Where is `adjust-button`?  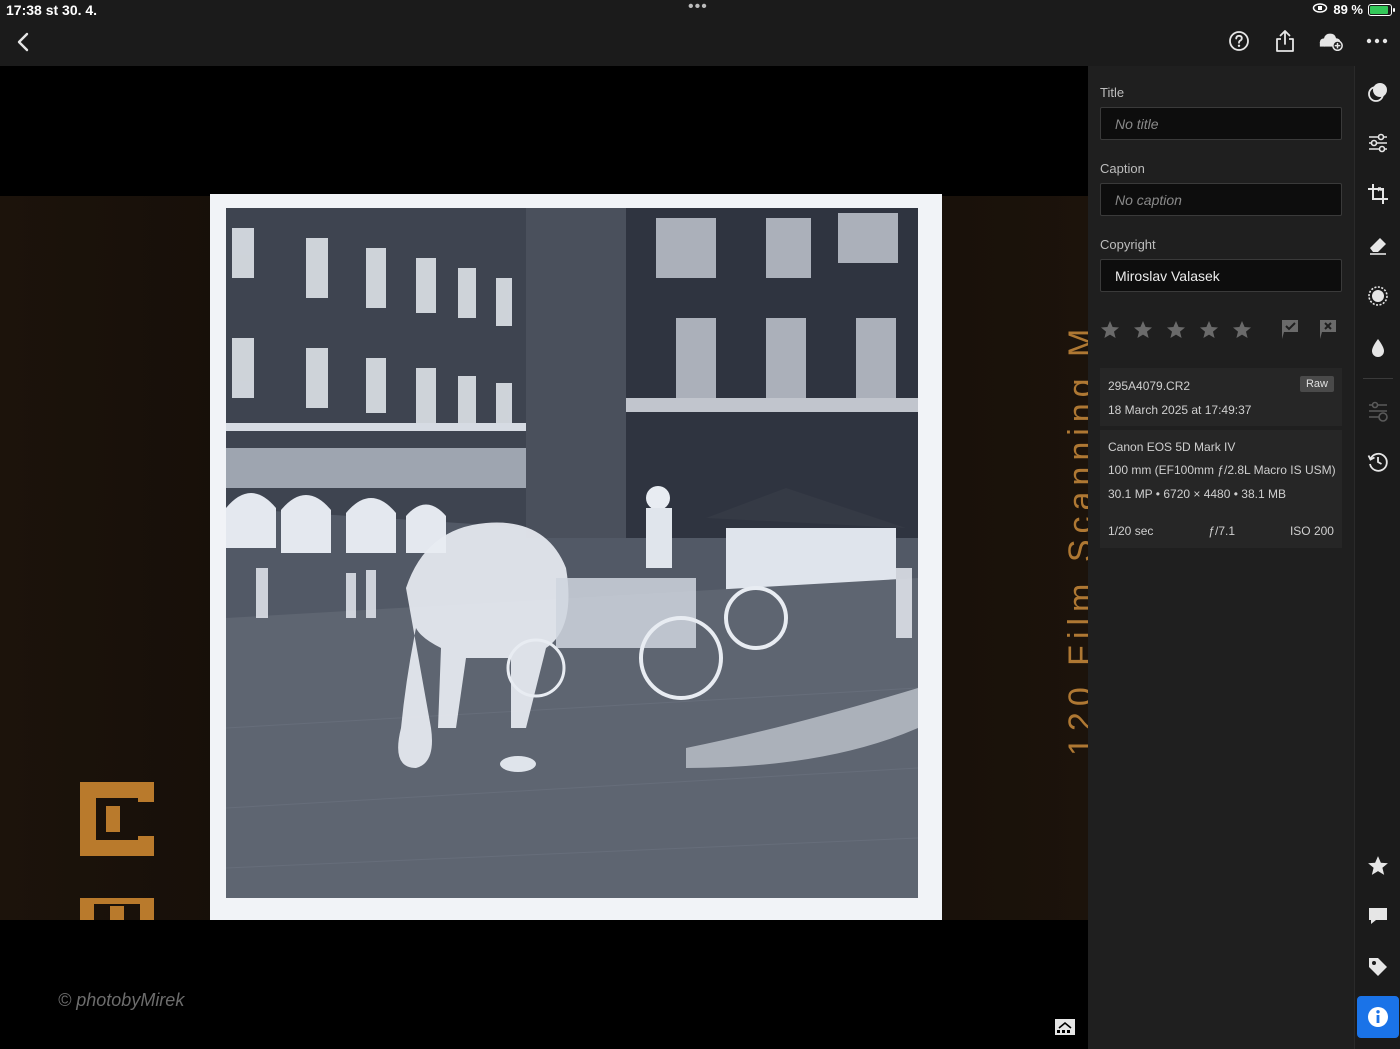 adjust-button is located at coordinates (1378, 143).